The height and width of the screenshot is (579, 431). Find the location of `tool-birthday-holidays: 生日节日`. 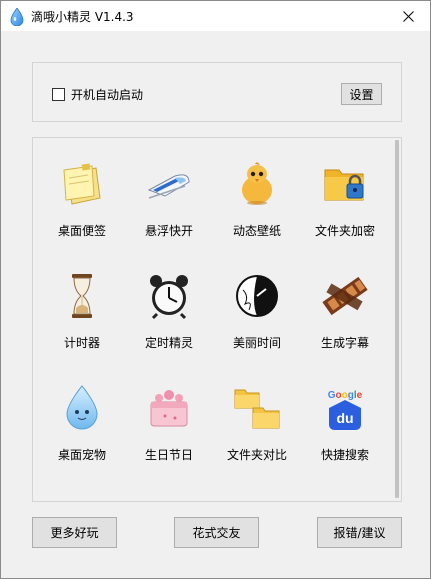

tool-birthday-holidays: 生日节日 is located at coordinates (169, 434).